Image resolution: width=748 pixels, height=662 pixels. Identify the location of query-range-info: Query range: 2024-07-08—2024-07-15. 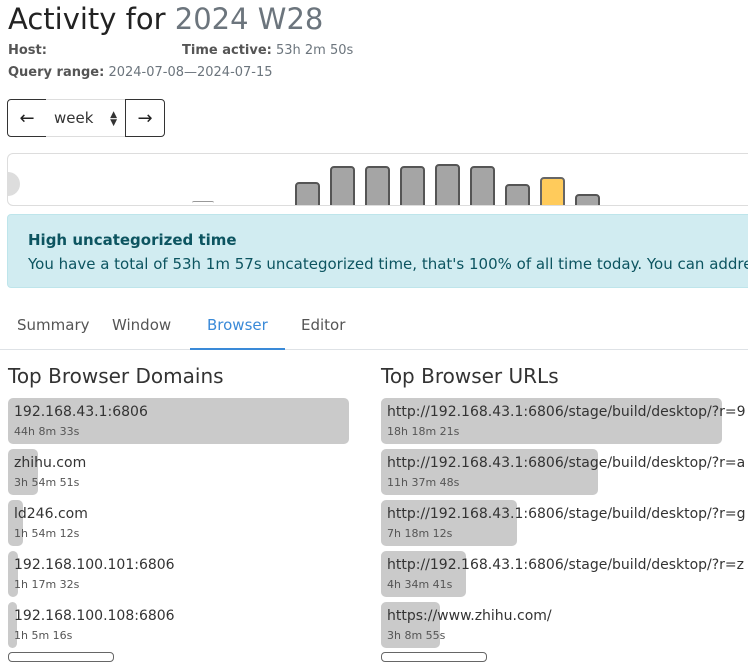
(140, 72).